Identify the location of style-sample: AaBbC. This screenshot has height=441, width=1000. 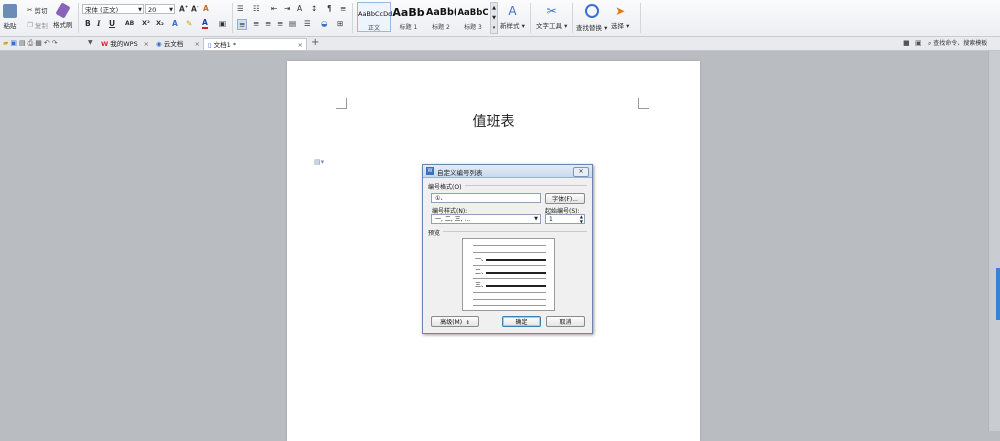
(473, 13).